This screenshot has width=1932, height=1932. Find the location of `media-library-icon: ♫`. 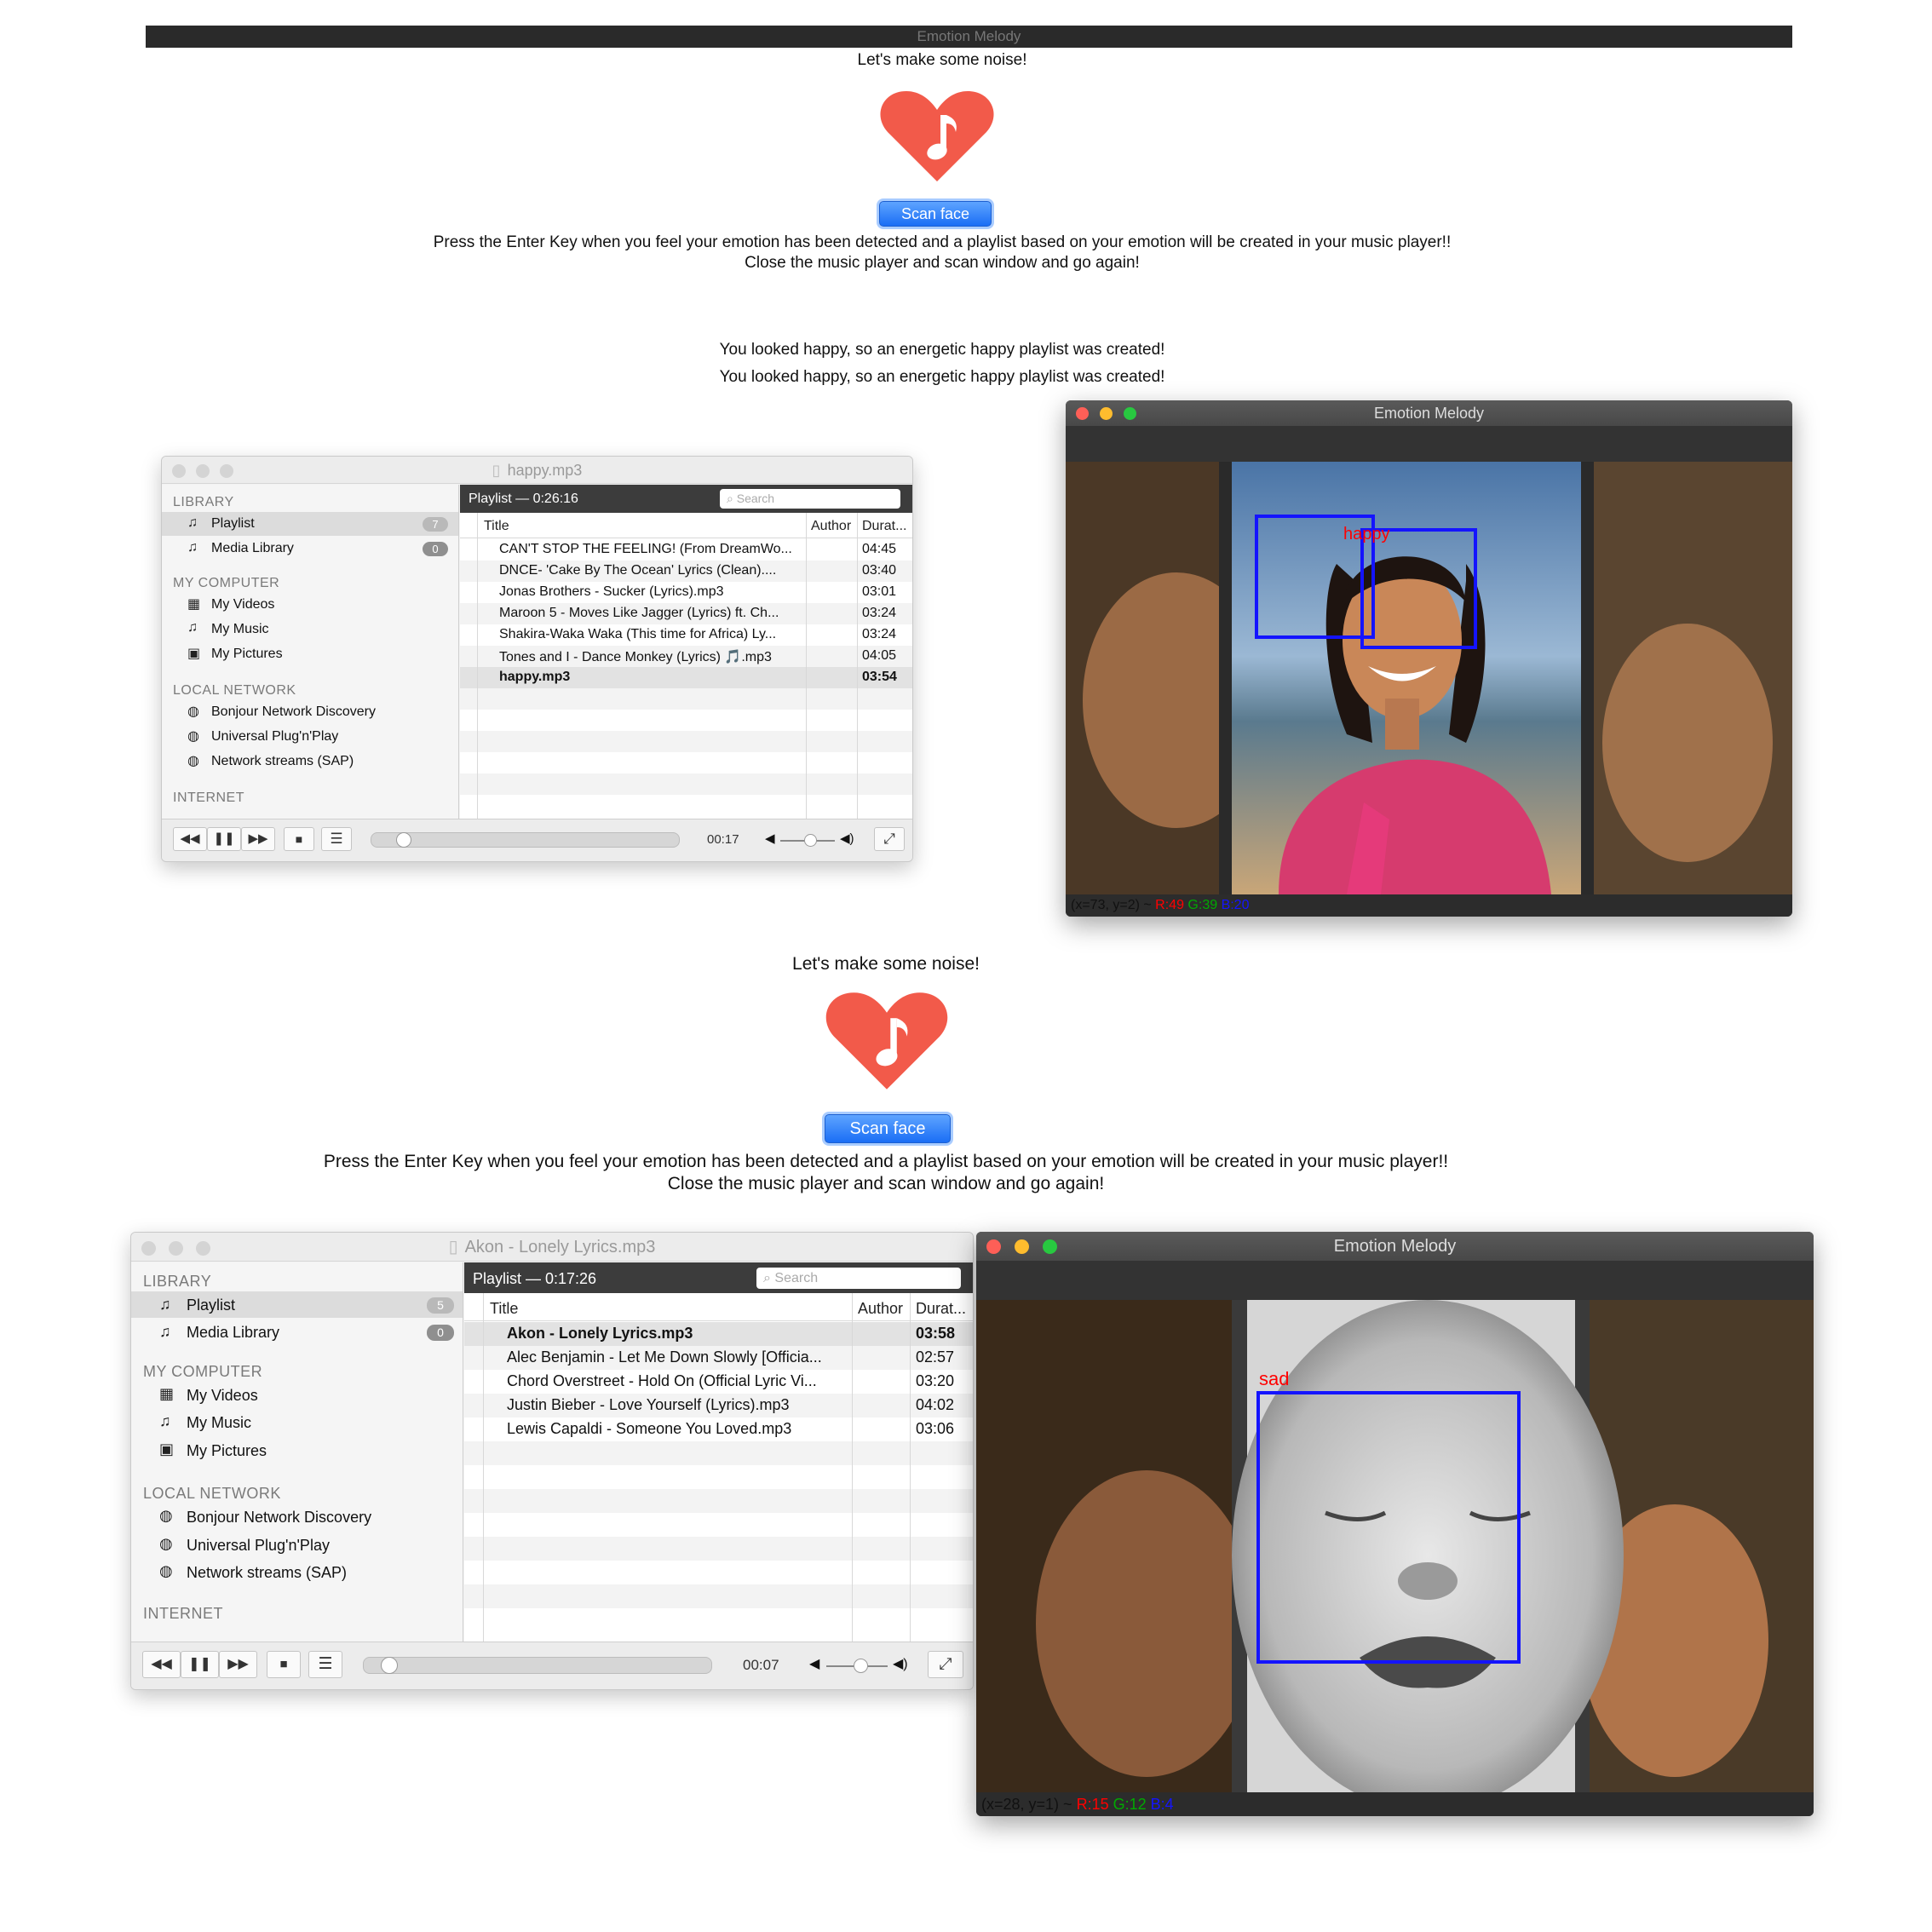

media-library-icon: ♫ is located at coordinates (193, 547).